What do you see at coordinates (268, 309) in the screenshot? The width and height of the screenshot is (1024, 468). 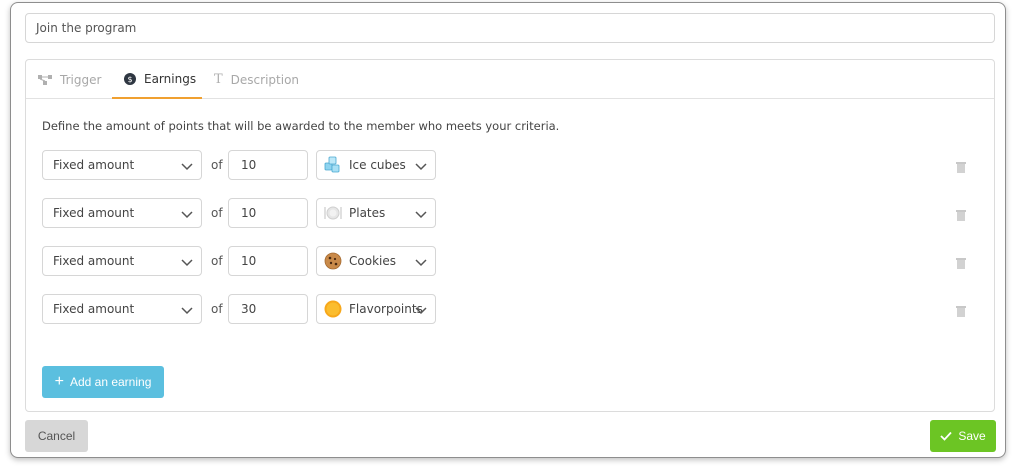 I see `earning-amount-input: 30` at bounding box center [268, 309].